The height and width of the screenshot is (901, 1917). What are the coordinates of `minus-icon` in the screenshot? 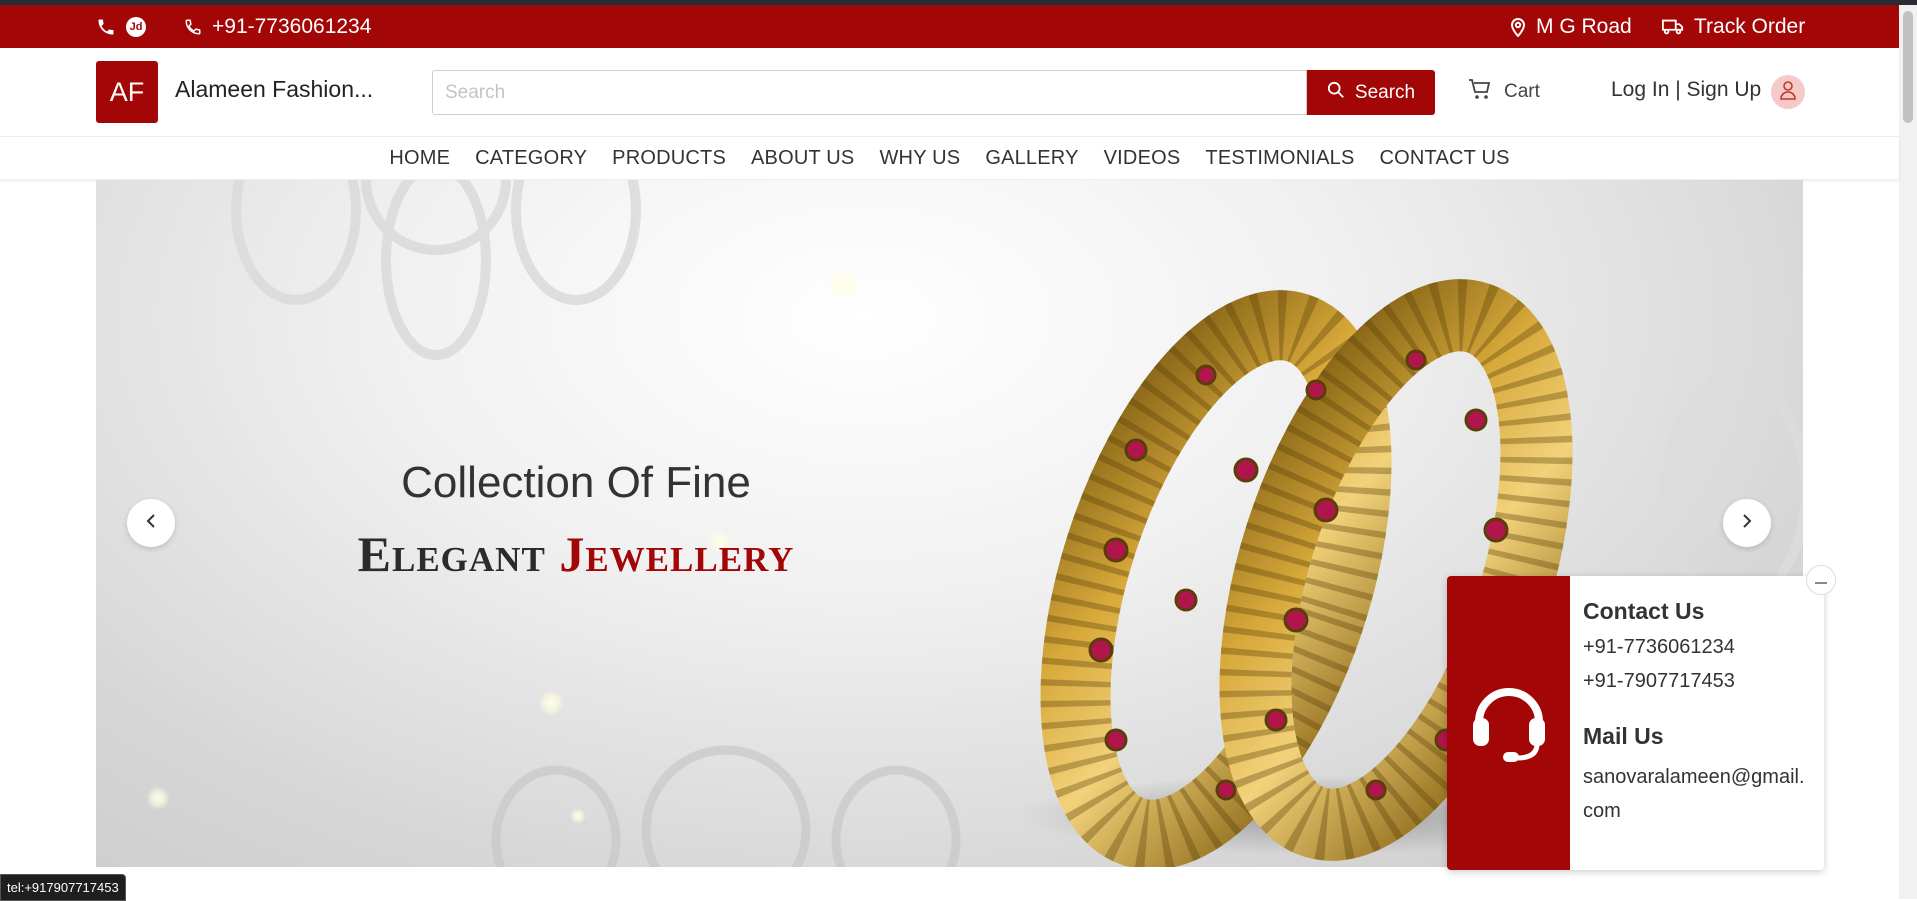 It's located at (1821, 580).